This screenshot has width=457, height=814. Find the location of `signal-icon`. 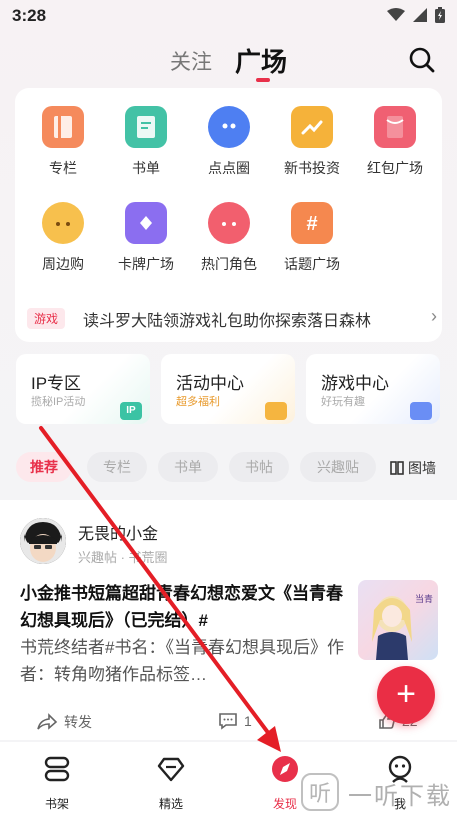

signal-icon is located at coordinates (420, 15).